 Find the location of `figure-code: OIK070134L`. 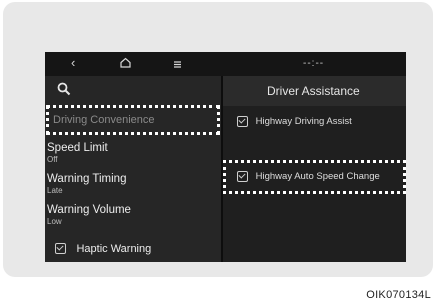

figure-code: OIK070134L is located at coordinates (398, 295).